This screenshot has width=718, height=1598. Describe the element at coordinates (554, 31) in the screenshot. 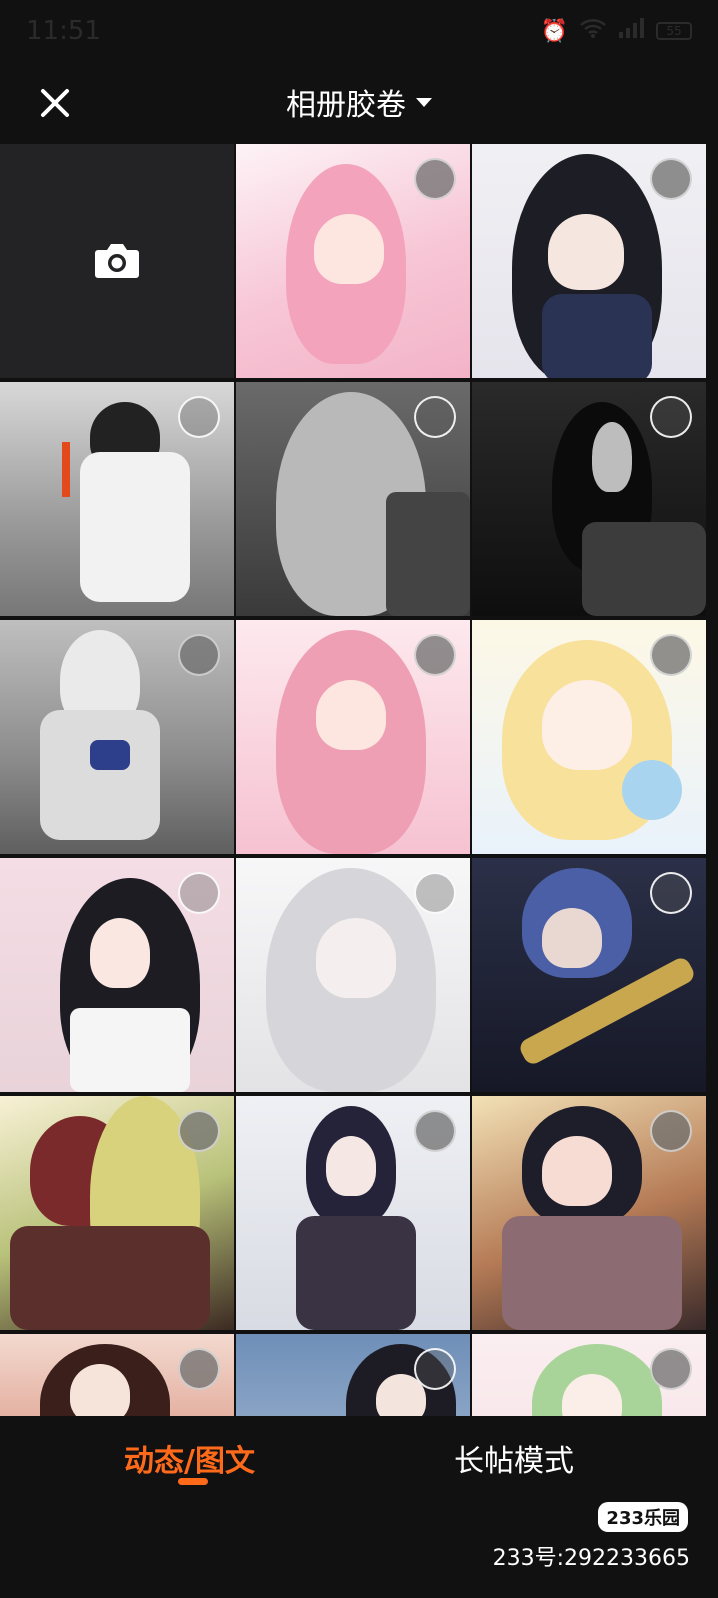

I see `alarm-icon: ⏰` at that location.